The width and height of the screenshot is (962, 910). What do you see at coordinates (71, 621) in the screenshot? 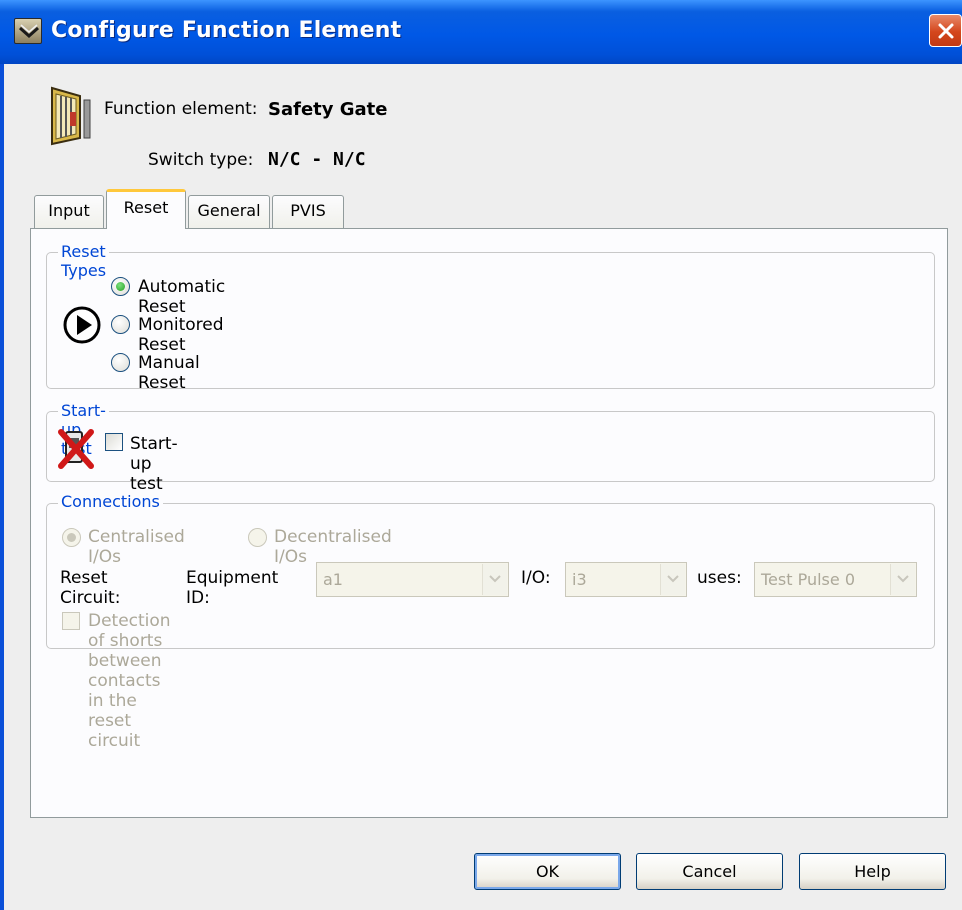
I see `shorts-detection-checkbox` at bounding box center [71, 621].